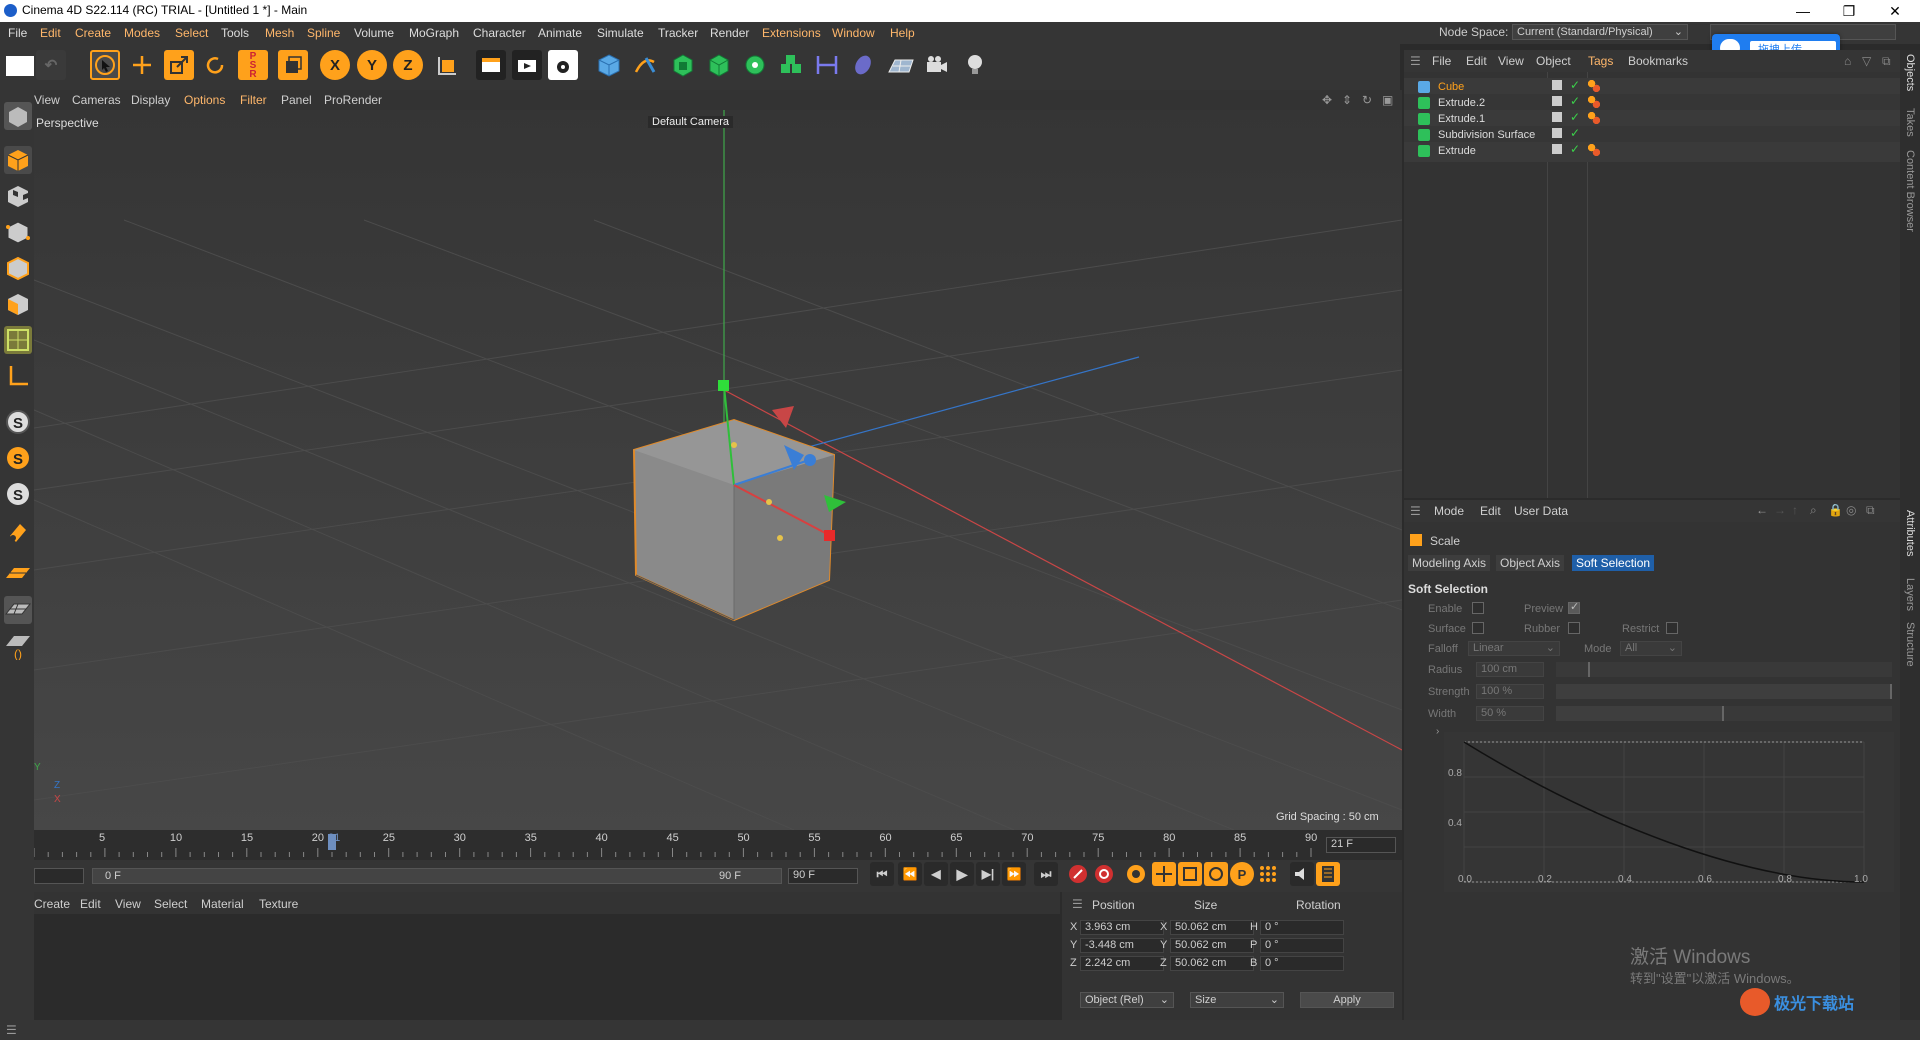 The image size is (1920, 1040). Describe the element at coordinates (678, 33) in the screenshot. I see `menu-tracker: Tracker` at that location.